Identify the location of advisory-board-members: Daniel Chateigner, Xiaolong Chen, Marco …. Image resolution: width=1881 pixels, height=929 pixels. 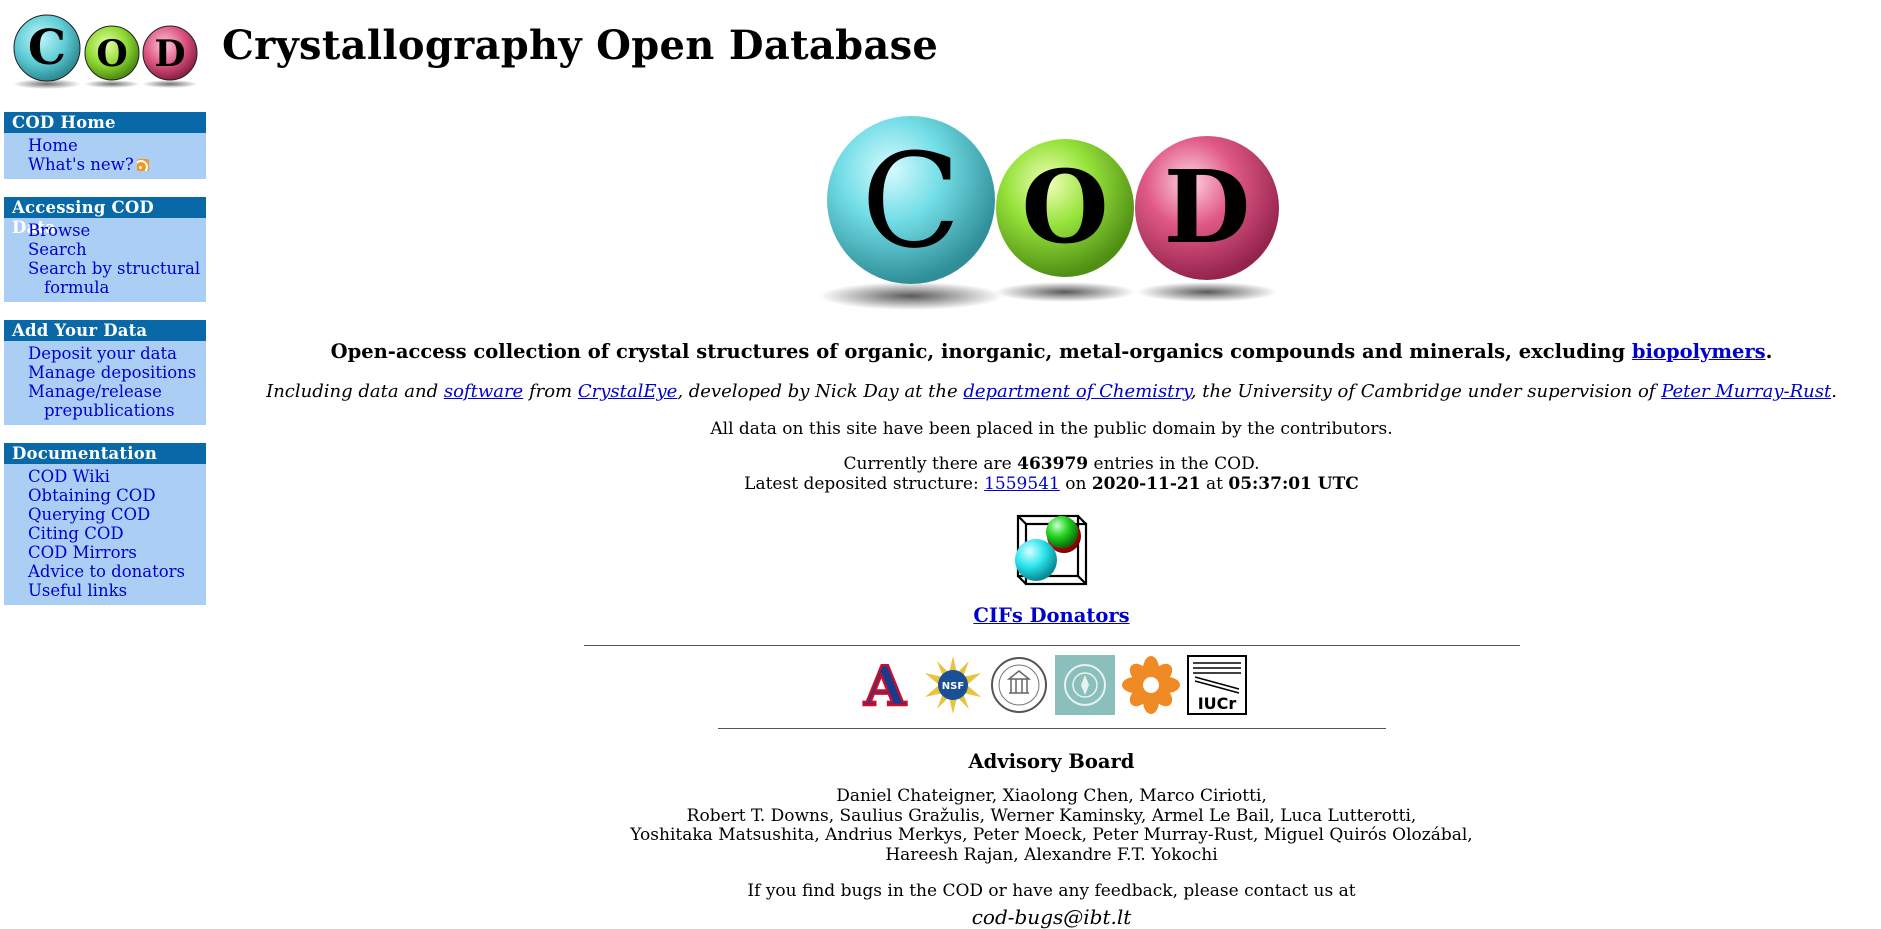
(1051, 825).